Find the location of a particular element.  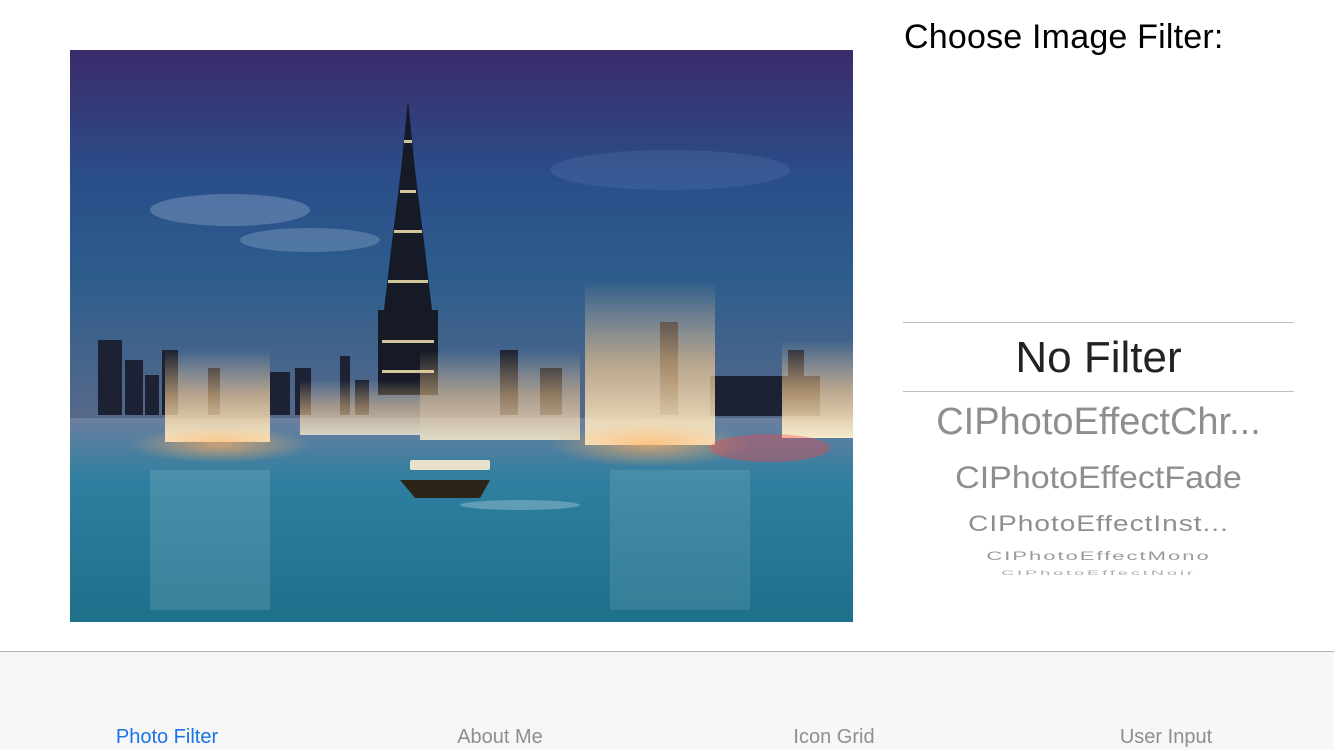

tab-icon-grid: Icon Grid is located at coordinates (834, 737).